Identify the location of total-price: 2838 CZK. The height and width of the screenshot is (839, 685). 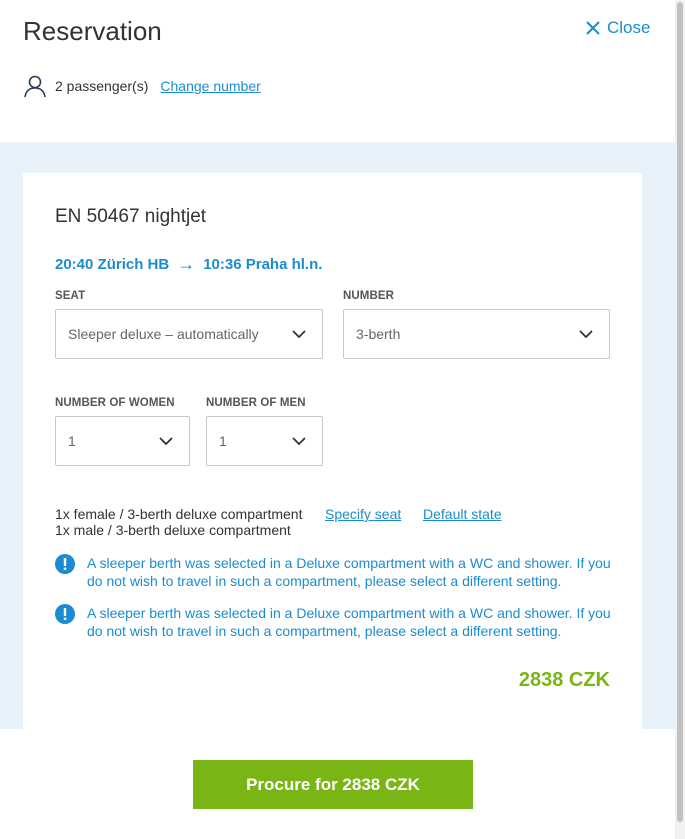
(564, 680).